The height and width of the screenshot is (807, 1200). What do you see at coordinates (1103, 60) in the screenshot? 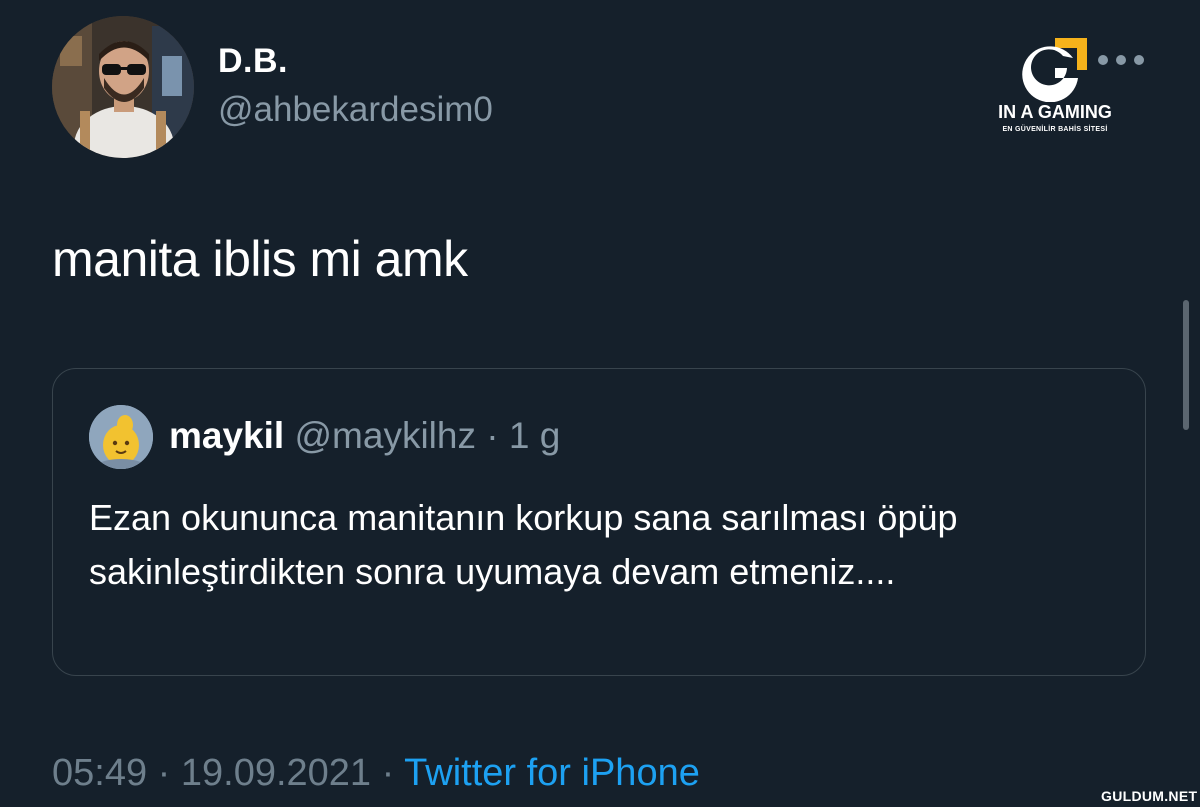
I see `more-horizontal-icon` at bounding box center [1103, 60].